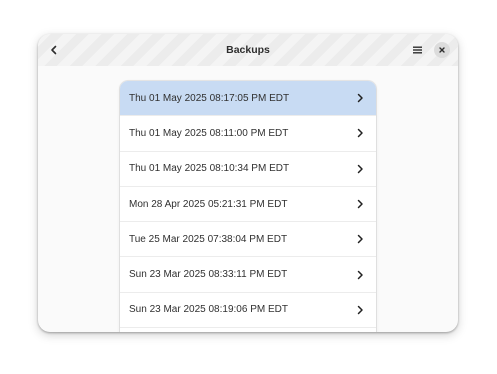  I want to click on backup-date-label: Thu 01 May 2025 08:17:05 PM EDT, so click(209, 98).